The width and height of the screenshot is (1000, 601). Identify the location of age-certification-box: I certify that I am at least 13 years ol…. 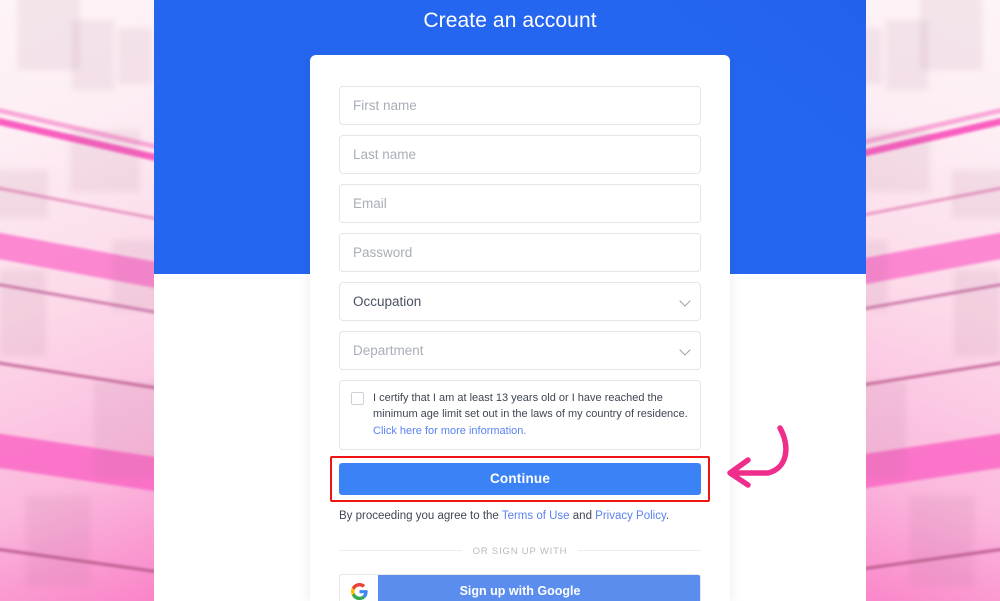
(520, 415).